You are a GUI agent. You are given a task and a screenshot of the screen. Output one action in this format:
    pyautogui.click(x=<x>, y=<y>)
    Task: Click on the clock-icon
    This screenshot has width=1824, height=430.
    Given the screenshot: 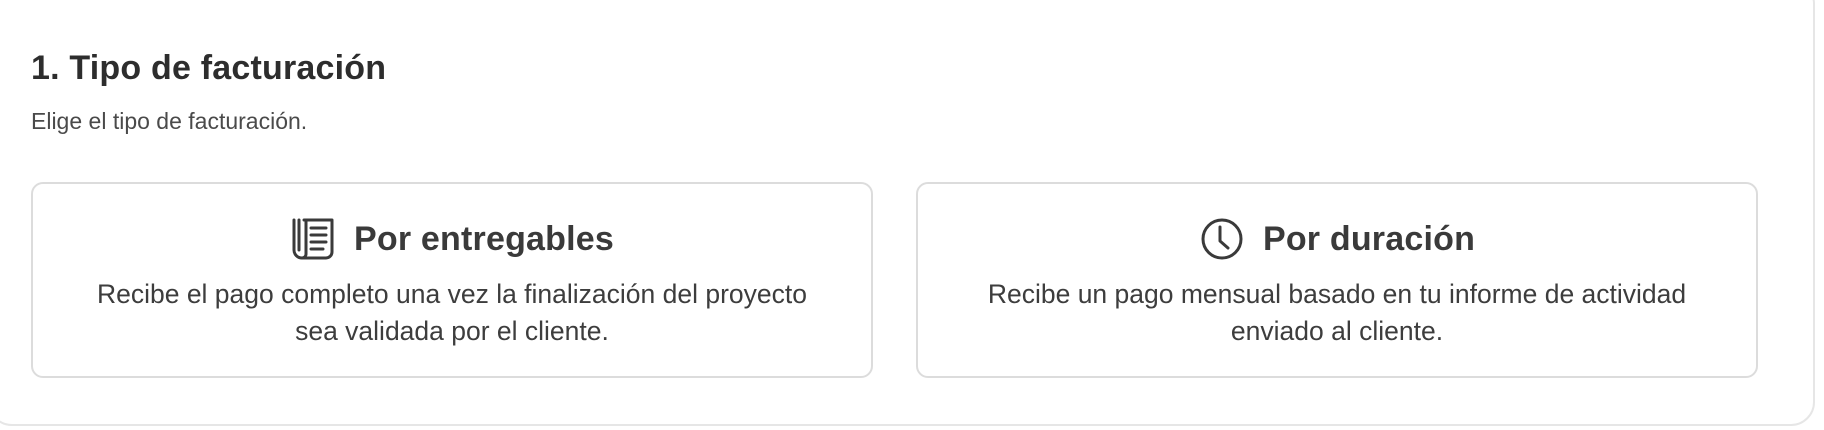 What is the action you would take?
    pyautogui.click(x=1222, y=239)
    